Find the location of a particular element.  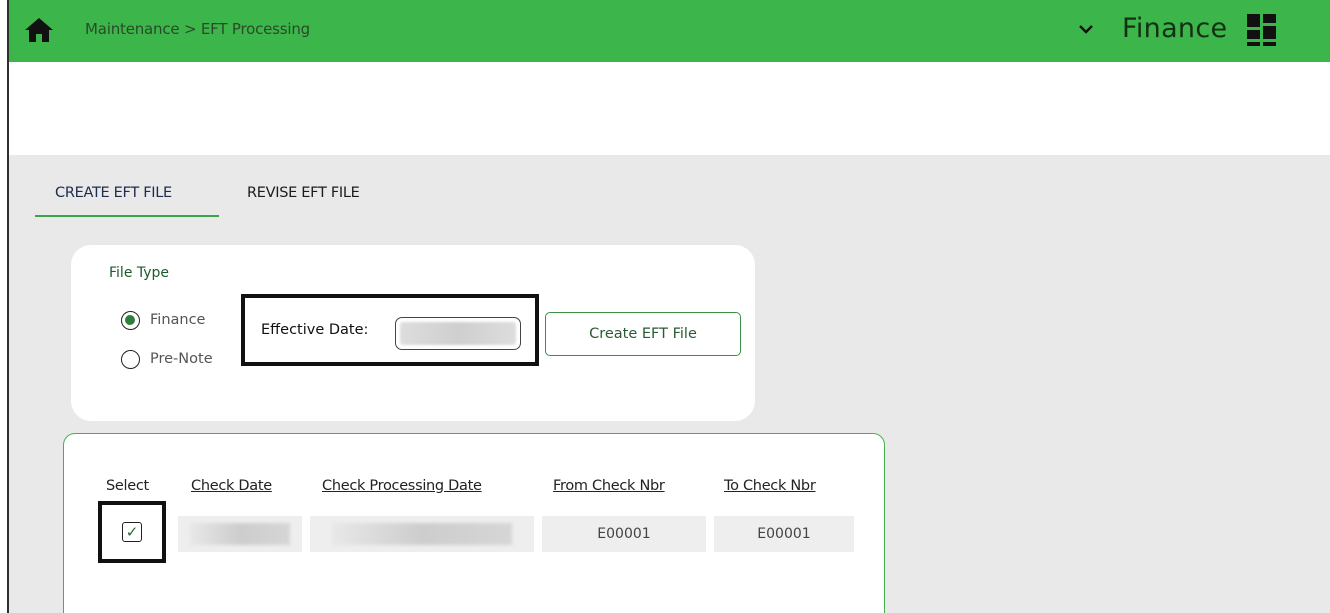

app-name: Finance is located at coordinates (1174, 28).